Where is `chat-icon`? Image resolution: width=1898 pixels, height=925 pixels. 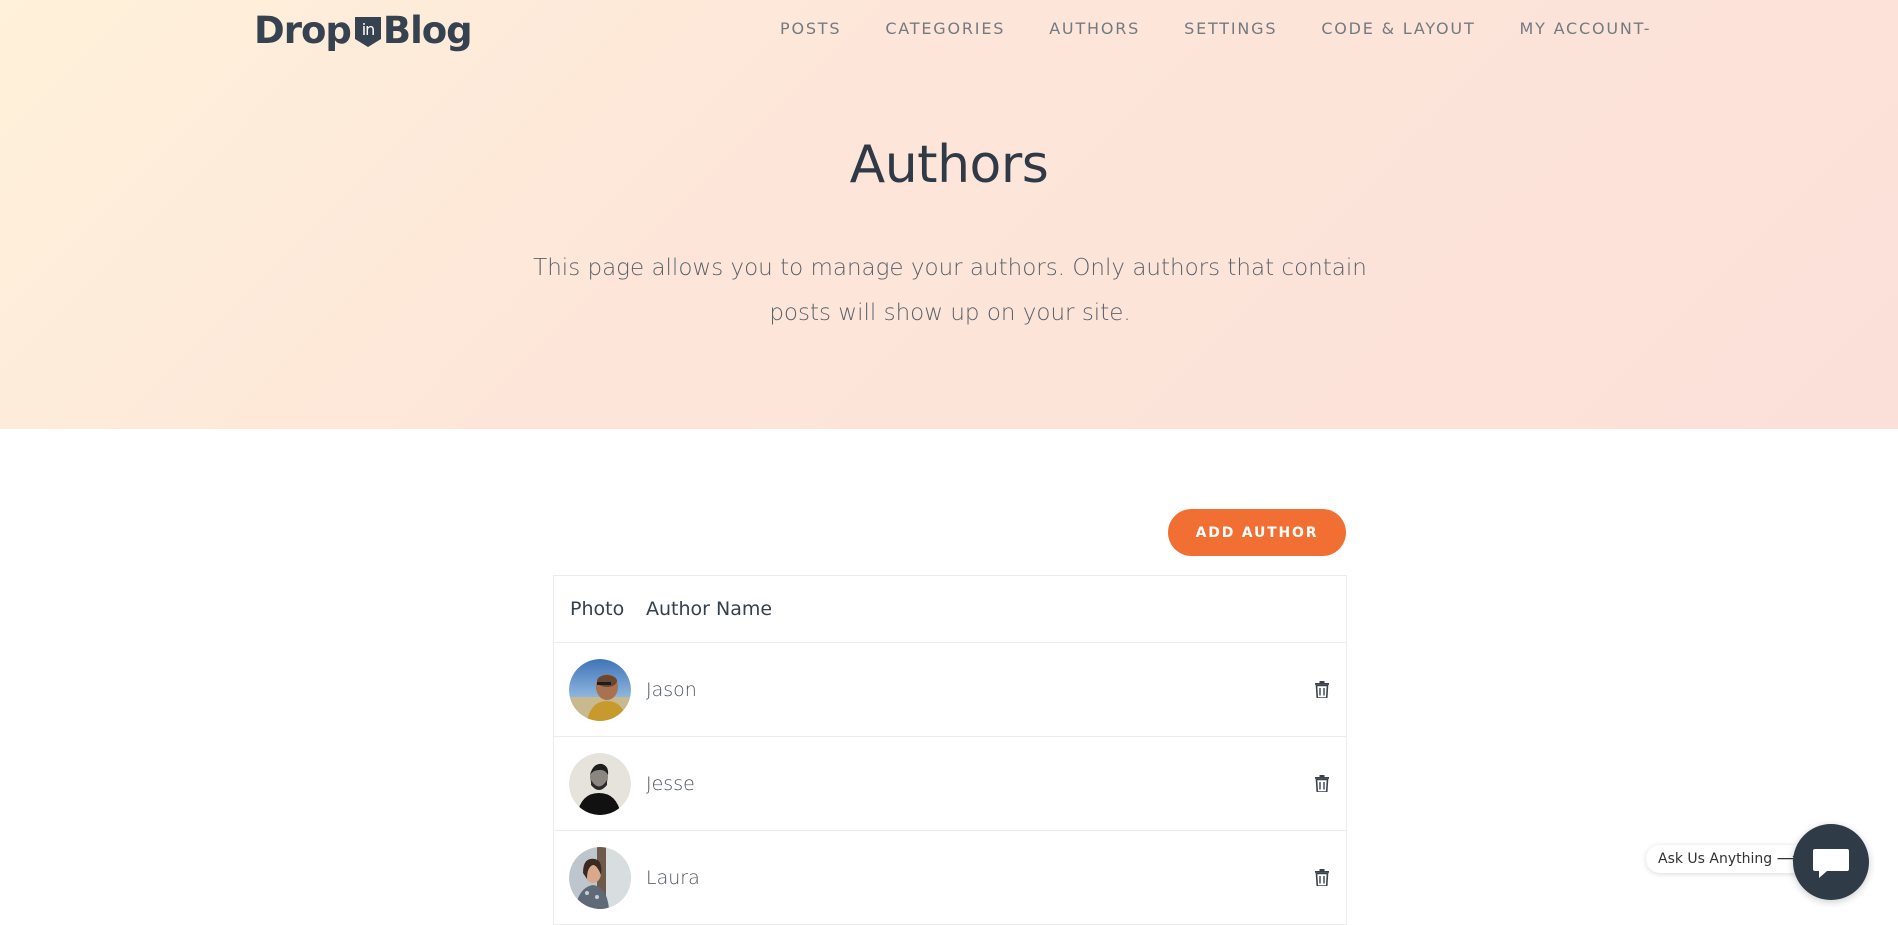
chat-icon is located at coordinates (1831, 863).